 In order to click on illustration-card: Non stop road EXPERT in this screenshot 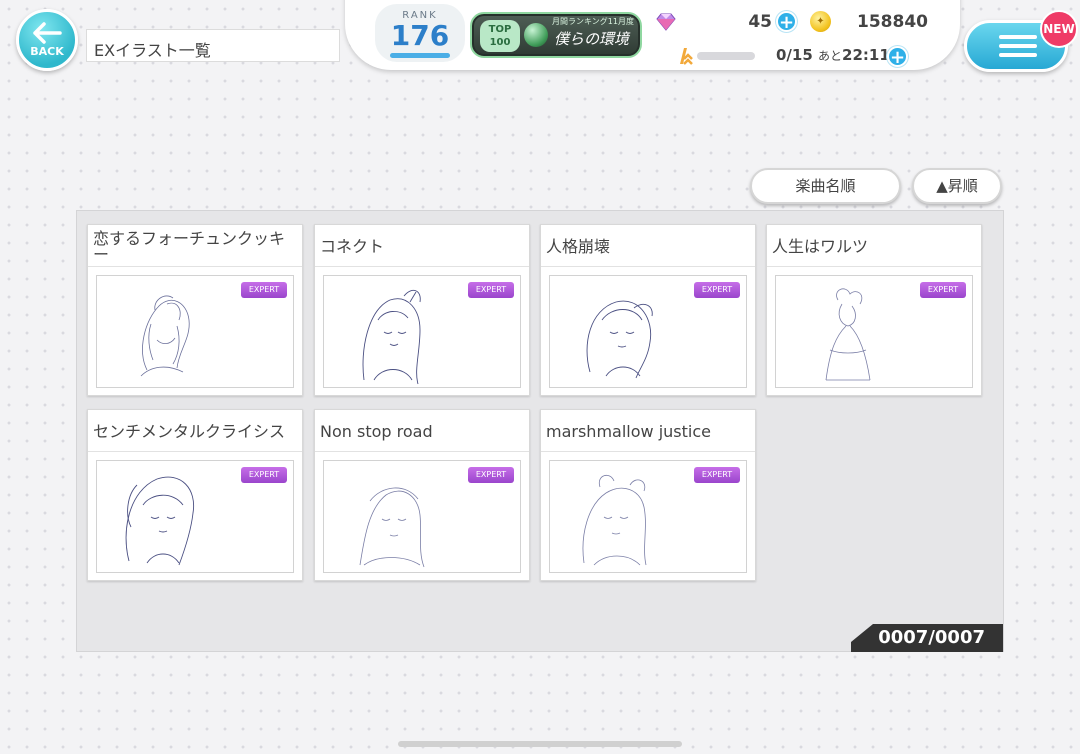, I will do `click(422, 495)`.